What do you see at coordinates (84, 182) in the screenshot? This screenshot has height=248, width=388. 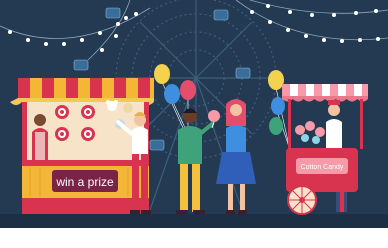 I see `booth-sign-text: win a prize` at bounding box center [84, 182].